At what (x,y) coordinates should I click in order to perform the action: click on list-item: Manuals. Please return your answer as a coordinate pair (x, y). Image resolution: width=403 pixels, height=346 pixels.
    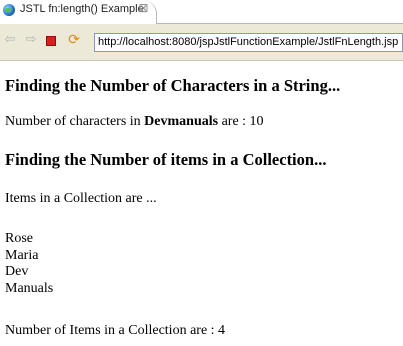
    Looking at the image, I should click on (29, 288).